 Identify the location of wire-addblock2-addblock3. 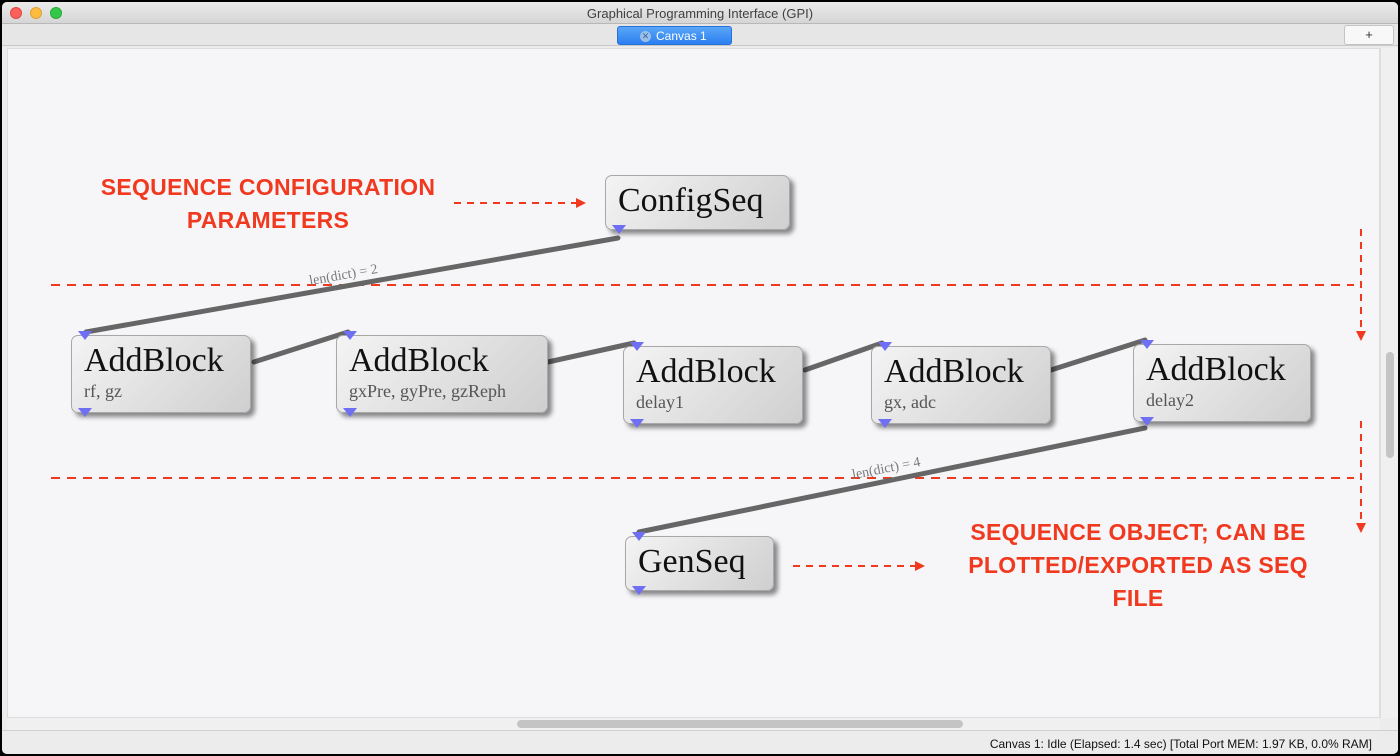
(591, 352).